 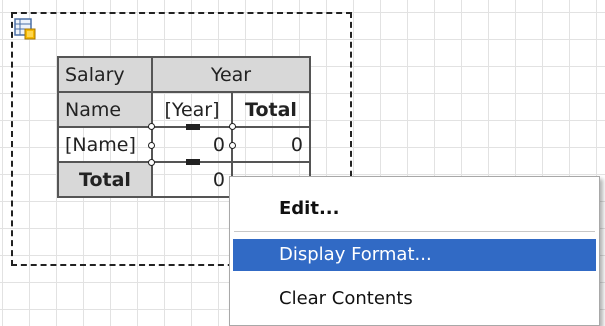 I want to click on crosstab-component-icon, so click(x=25, y=29).